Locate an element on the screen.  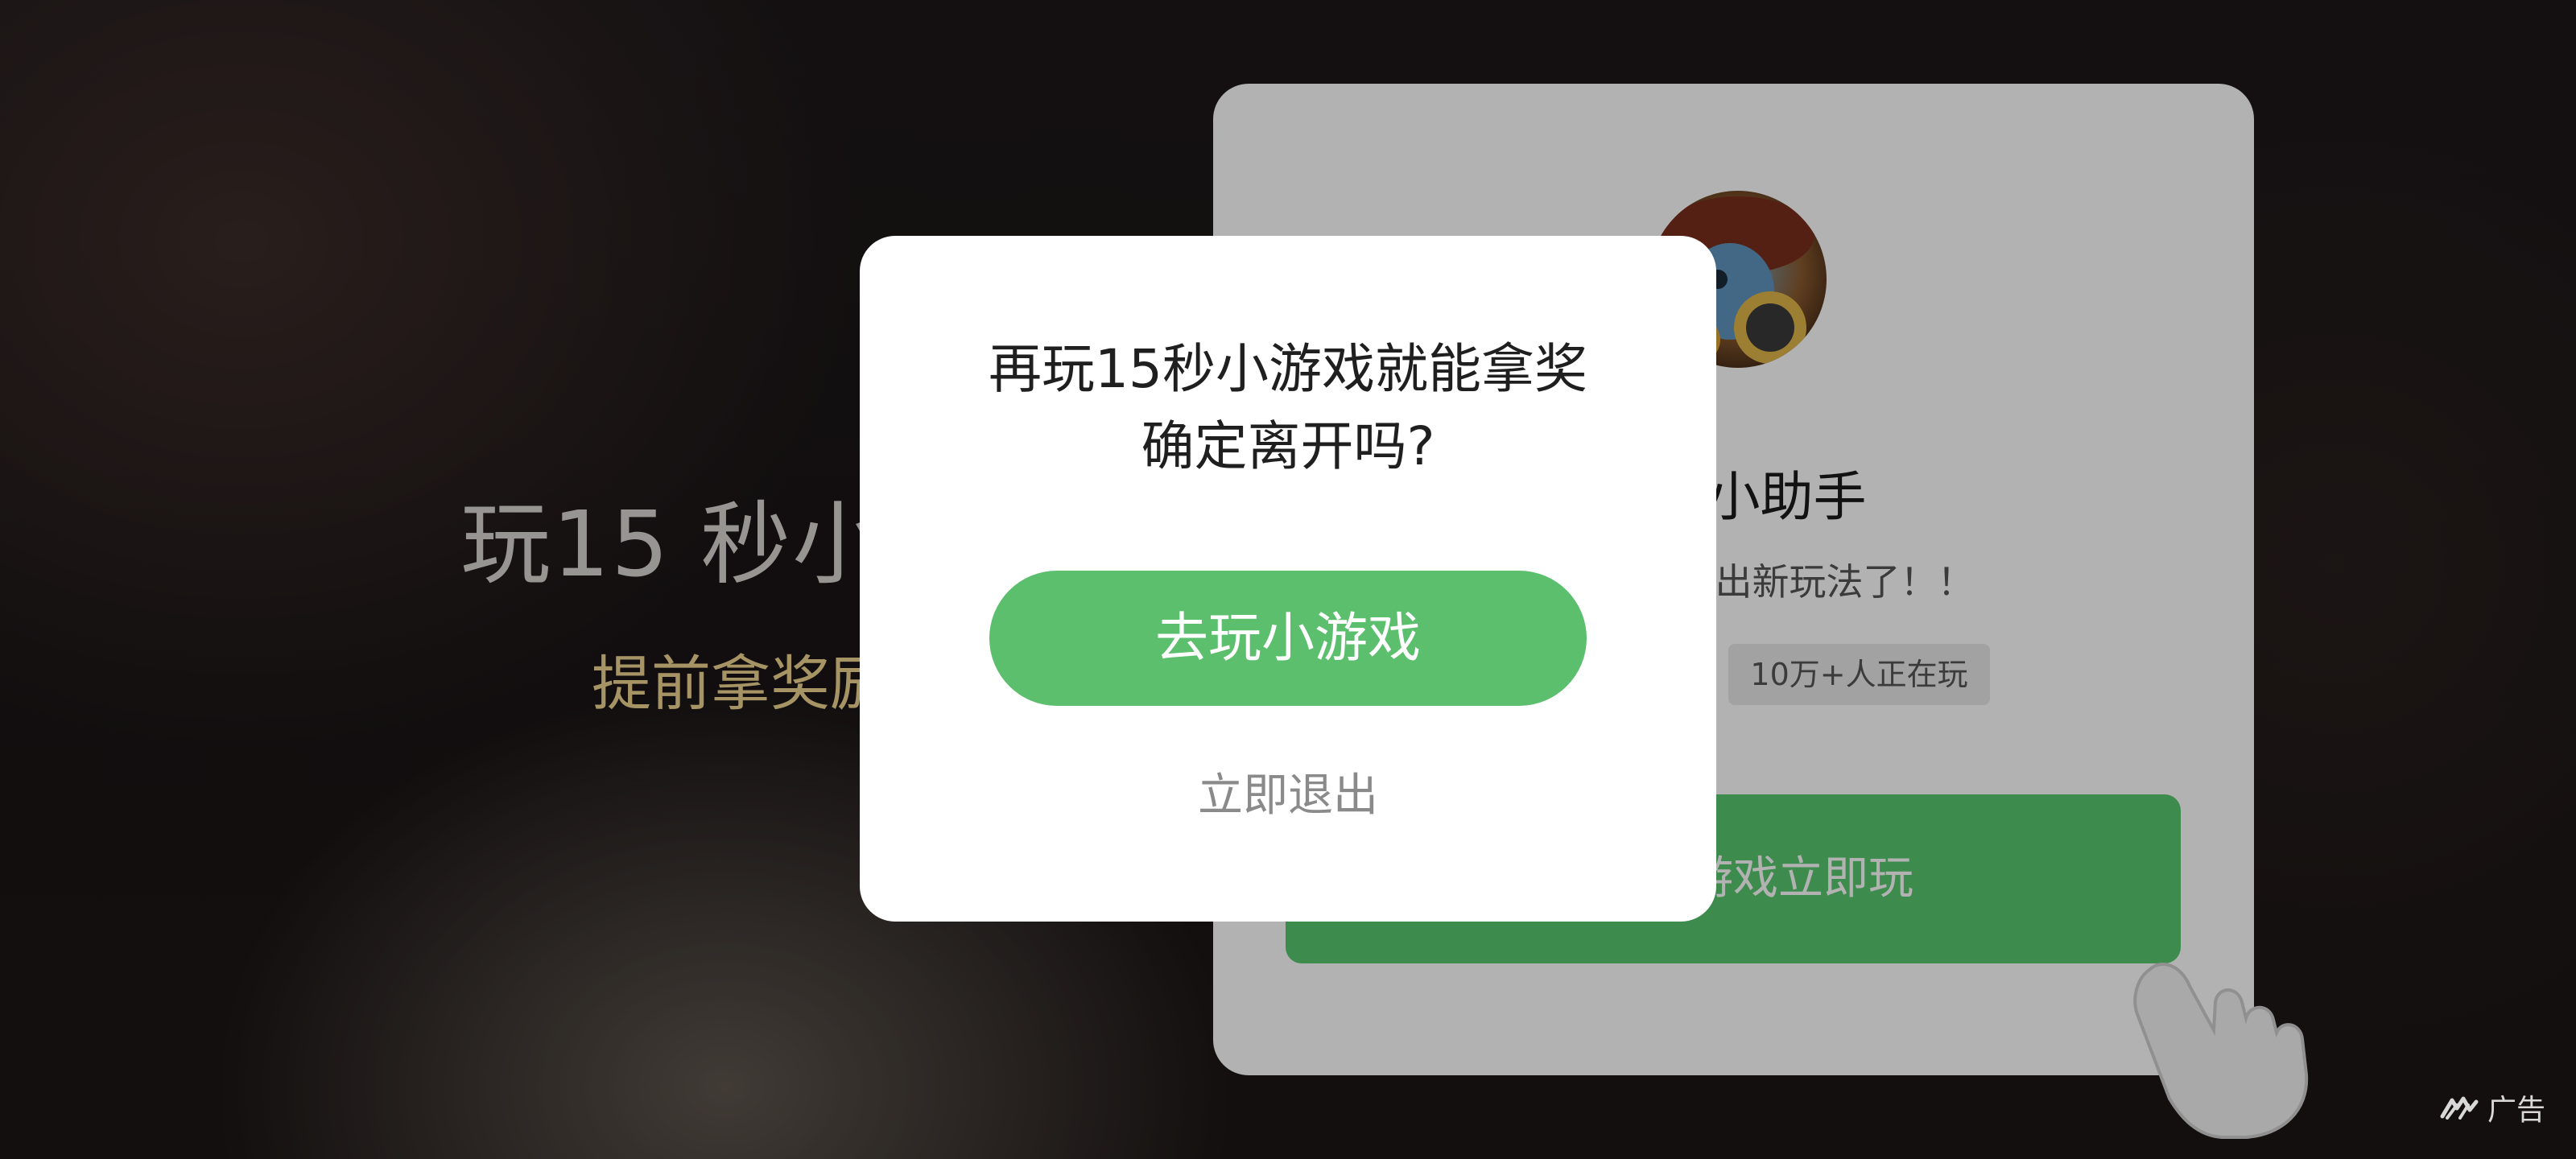
ad-label-text: 广告 is located at coordinates (2516, 1110).